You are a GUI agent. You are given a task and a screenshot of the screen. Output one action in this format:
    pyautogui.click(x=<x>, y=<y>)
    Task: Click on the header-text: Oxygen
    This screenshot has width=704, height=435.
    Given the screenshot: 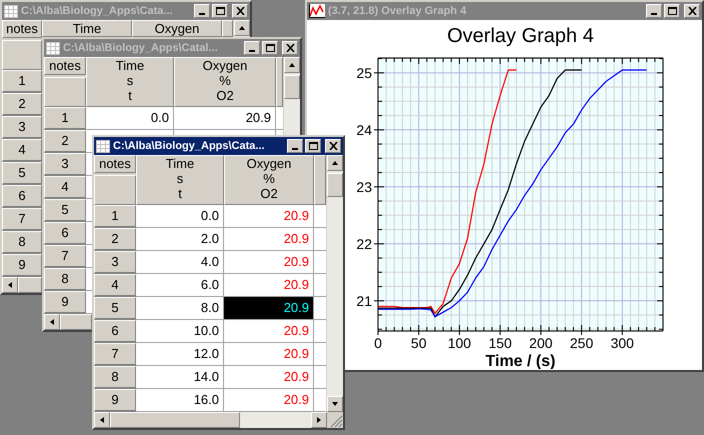 What is the action you would take?
    pyautogui.click(x=177, y=28)
    